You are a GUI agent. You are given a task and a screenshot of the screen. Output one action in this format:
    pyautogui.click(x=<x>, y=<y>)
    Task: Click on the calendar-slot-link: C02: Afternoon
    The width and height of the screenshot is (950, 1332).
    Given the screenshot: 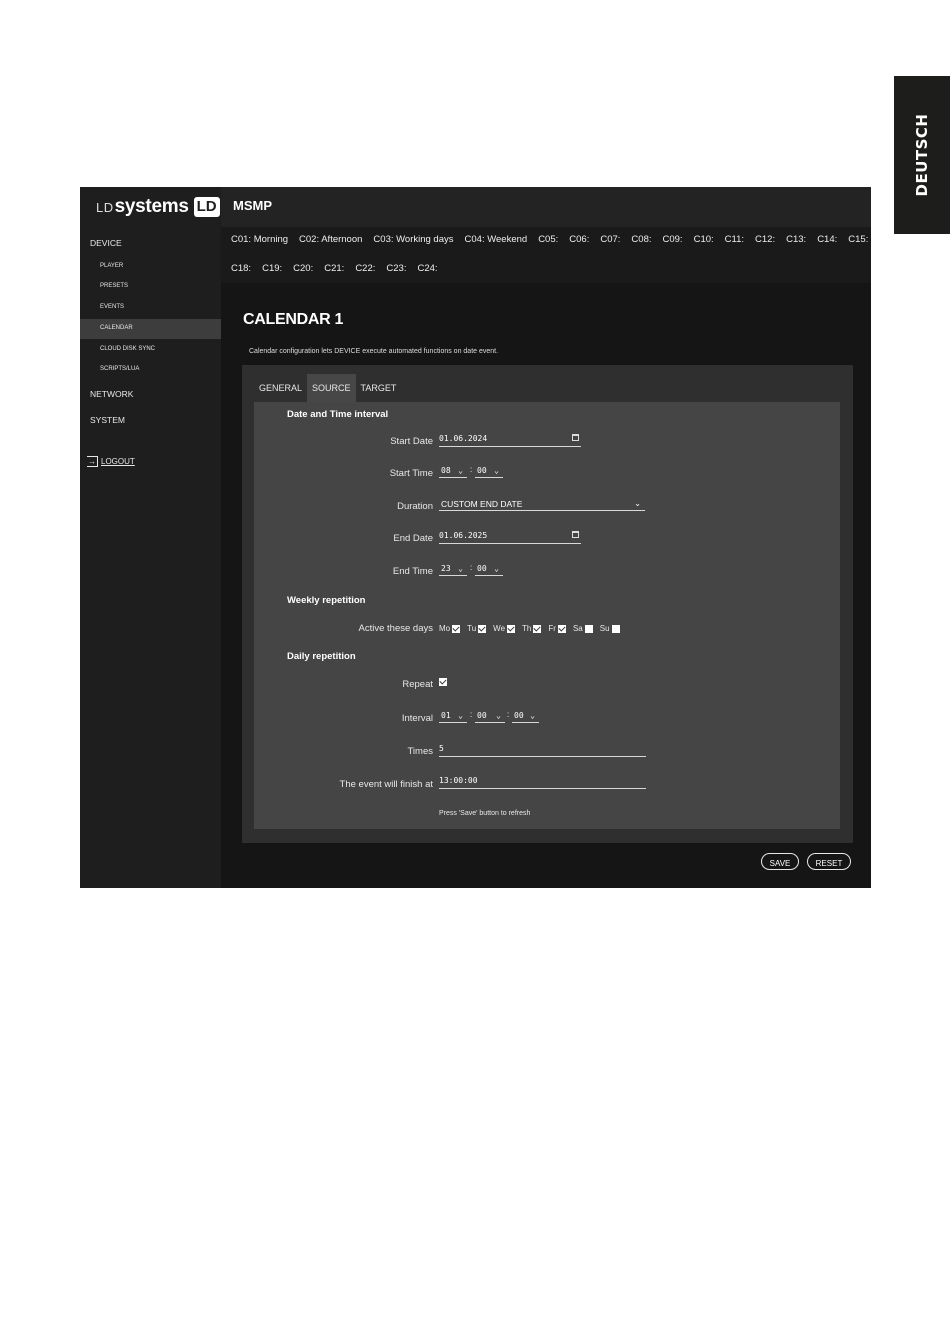 What is the action you would take?
    pyautogui.click(x=330, y=239)
    